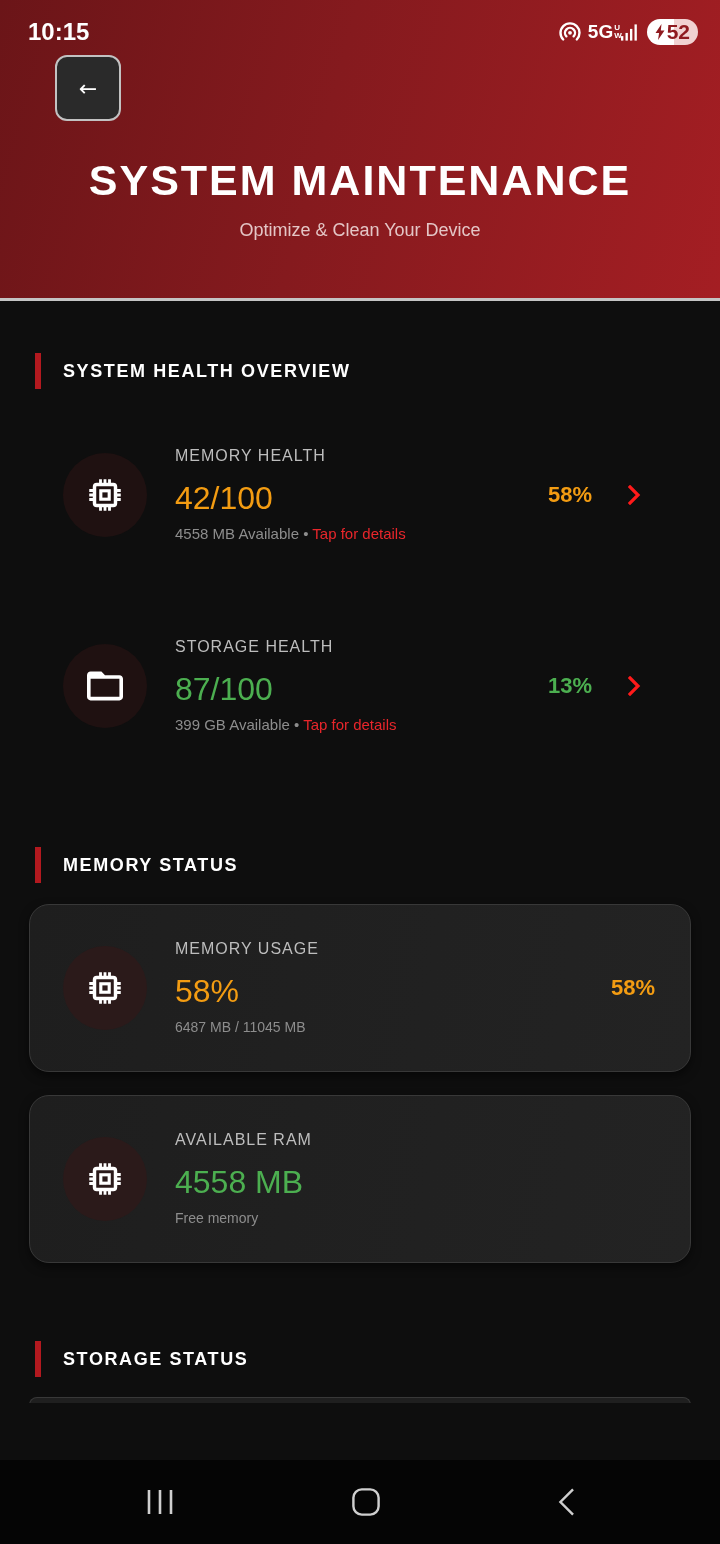 The width and height of the screenshot is (720, 1544). Describe the element at coordinates (151, 865) in the screenshot. I see `section-heading: MEMORY STATUS` at that location.